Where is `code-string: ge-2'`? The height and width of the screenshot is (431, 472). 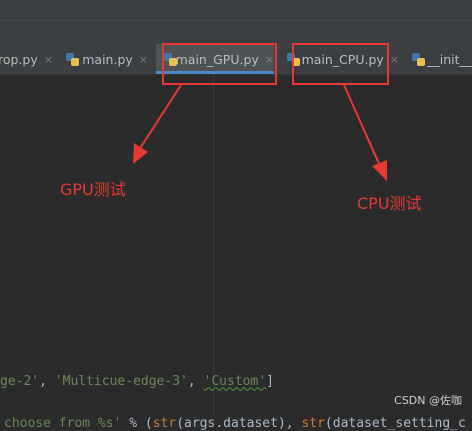
code-string: ge-2' is located at coordinates (20, 381).